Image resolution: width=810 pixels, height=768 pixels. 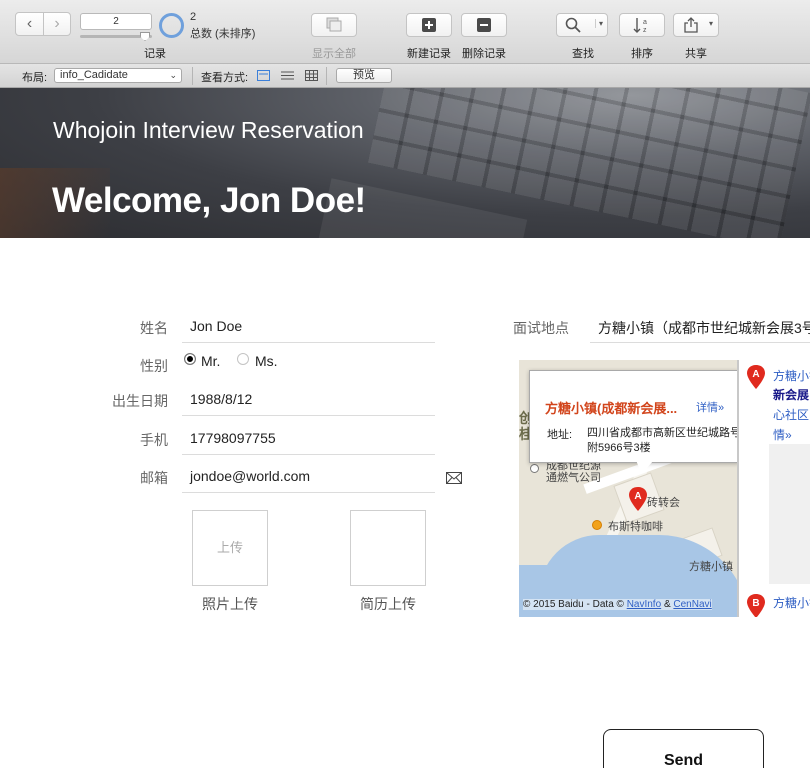 I want to click on layout-select: info_Cadidate ⌄, so click(x=118, y=75).